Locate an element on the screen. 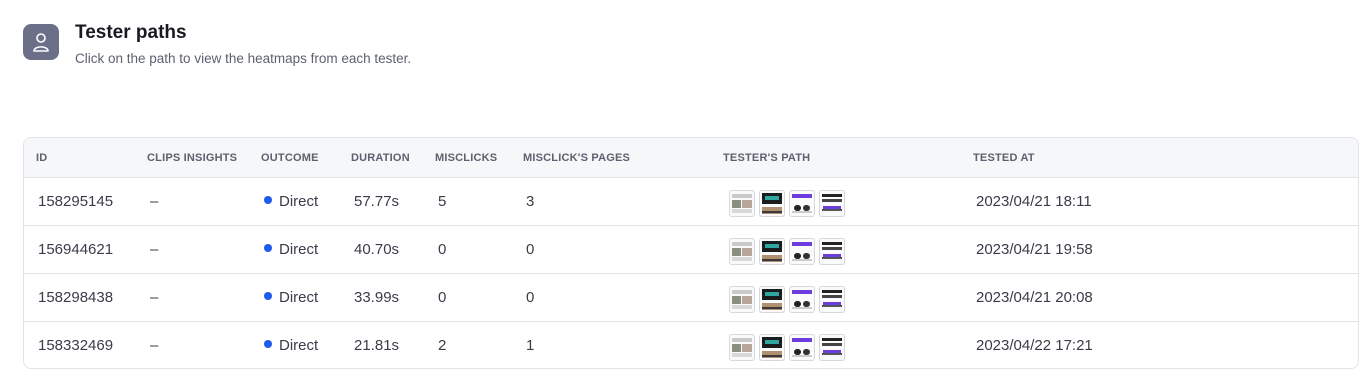 The width and height of the screenshot is (1368, 392). column-header-tested-at: TESTED AT is located at coordinates (1004, 158).